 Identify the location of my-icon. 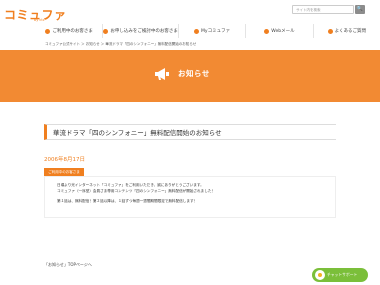
(197, 31).